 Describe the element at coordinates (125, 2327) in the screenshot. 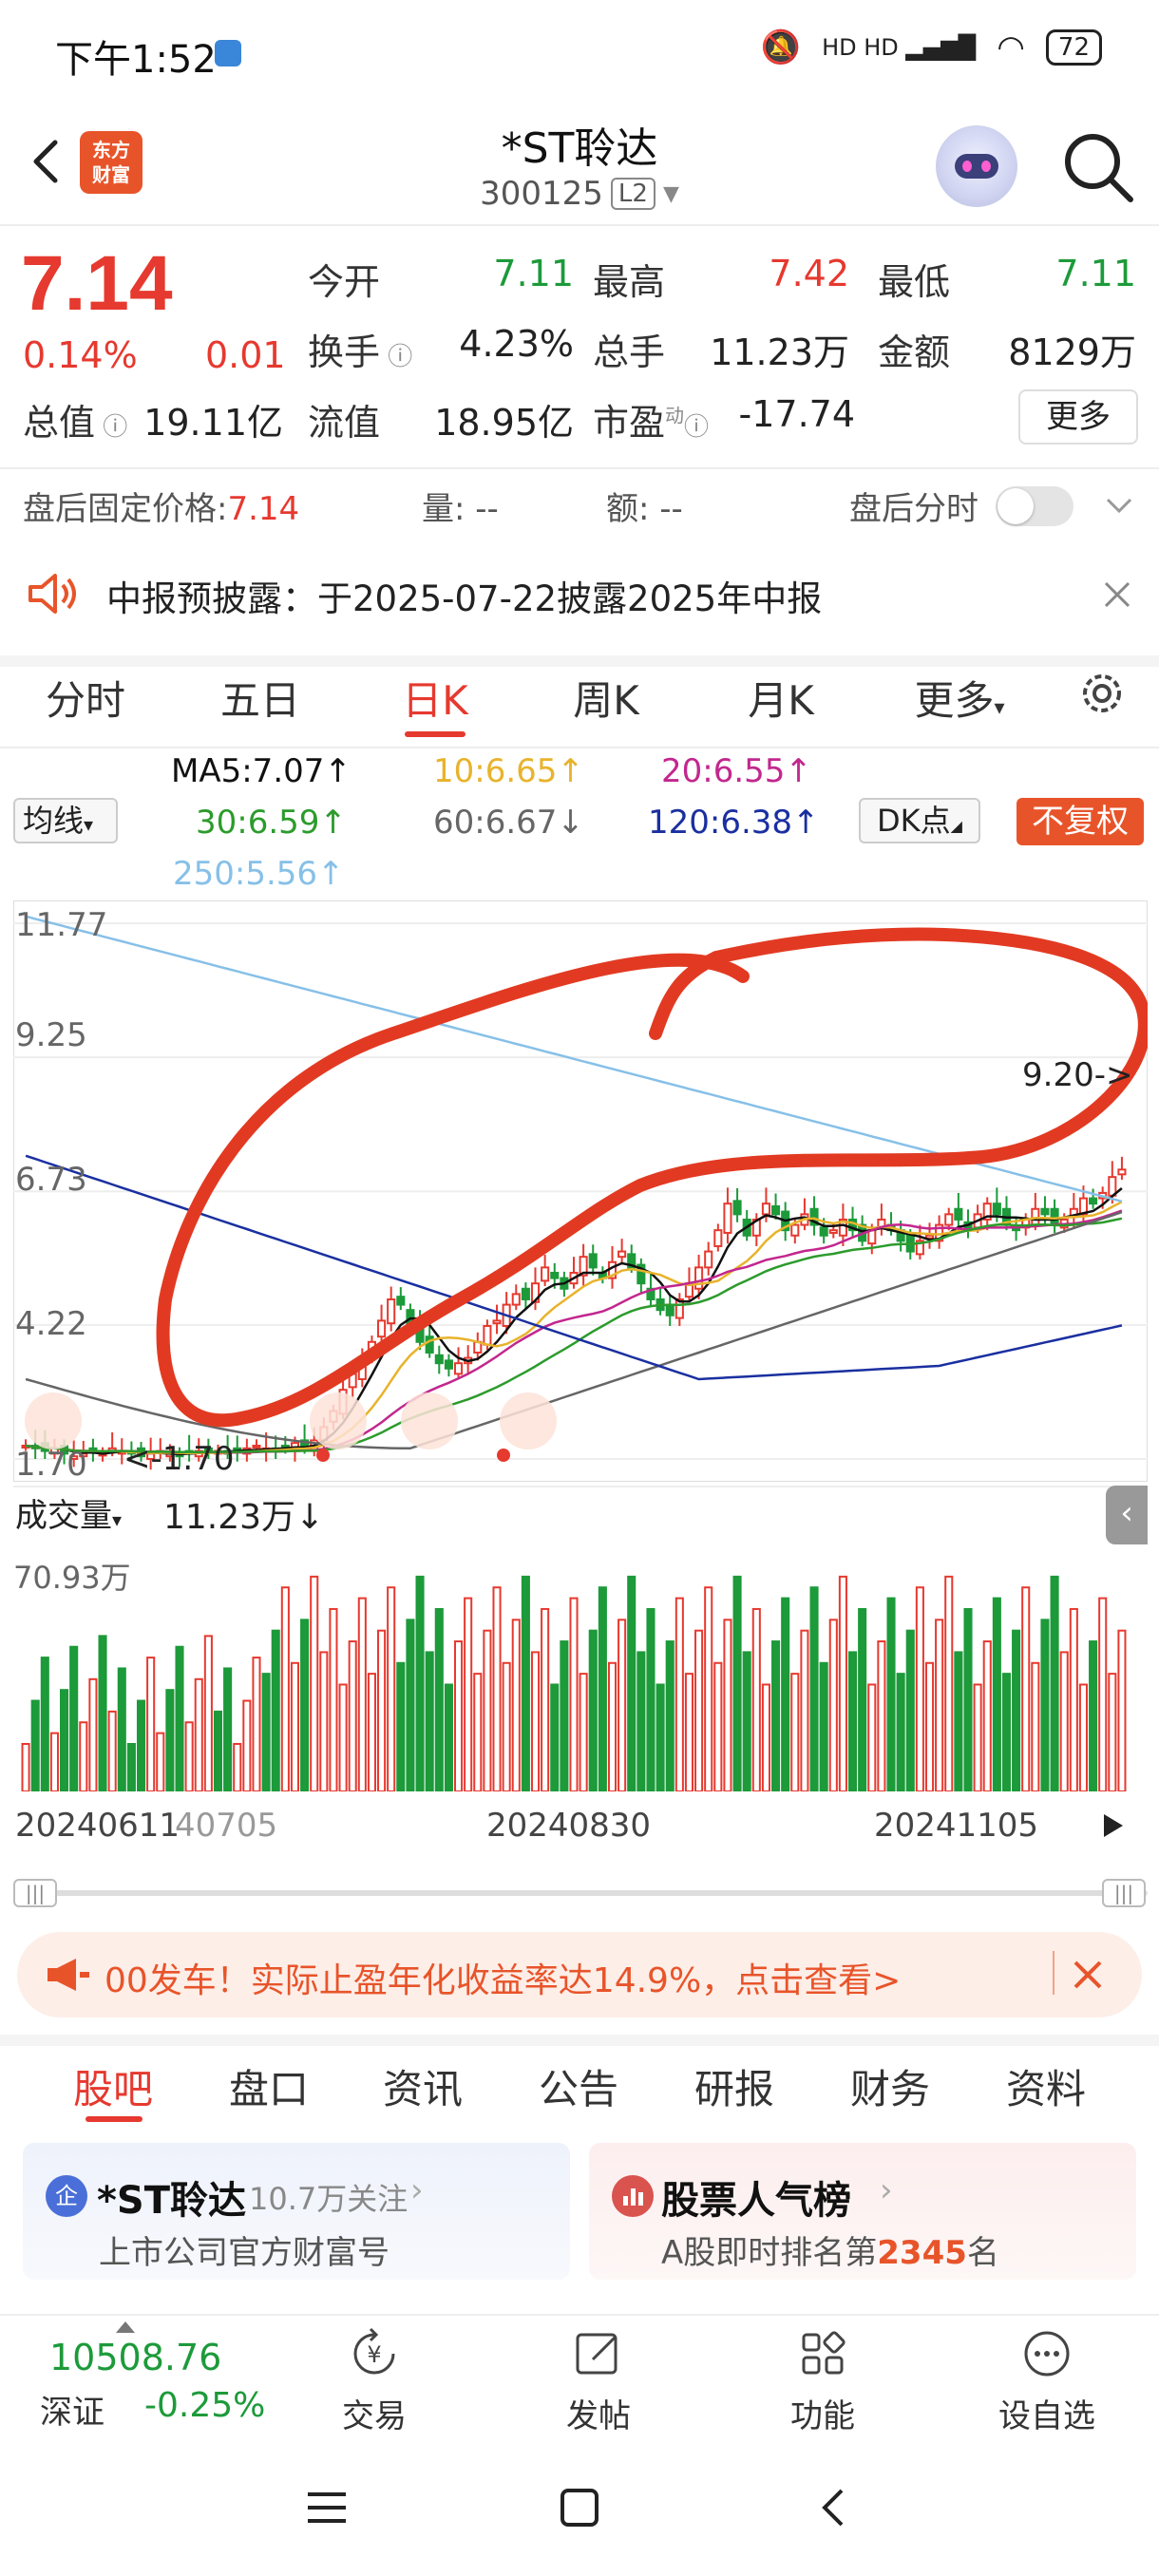

I see `index-expand-icon` at that location.